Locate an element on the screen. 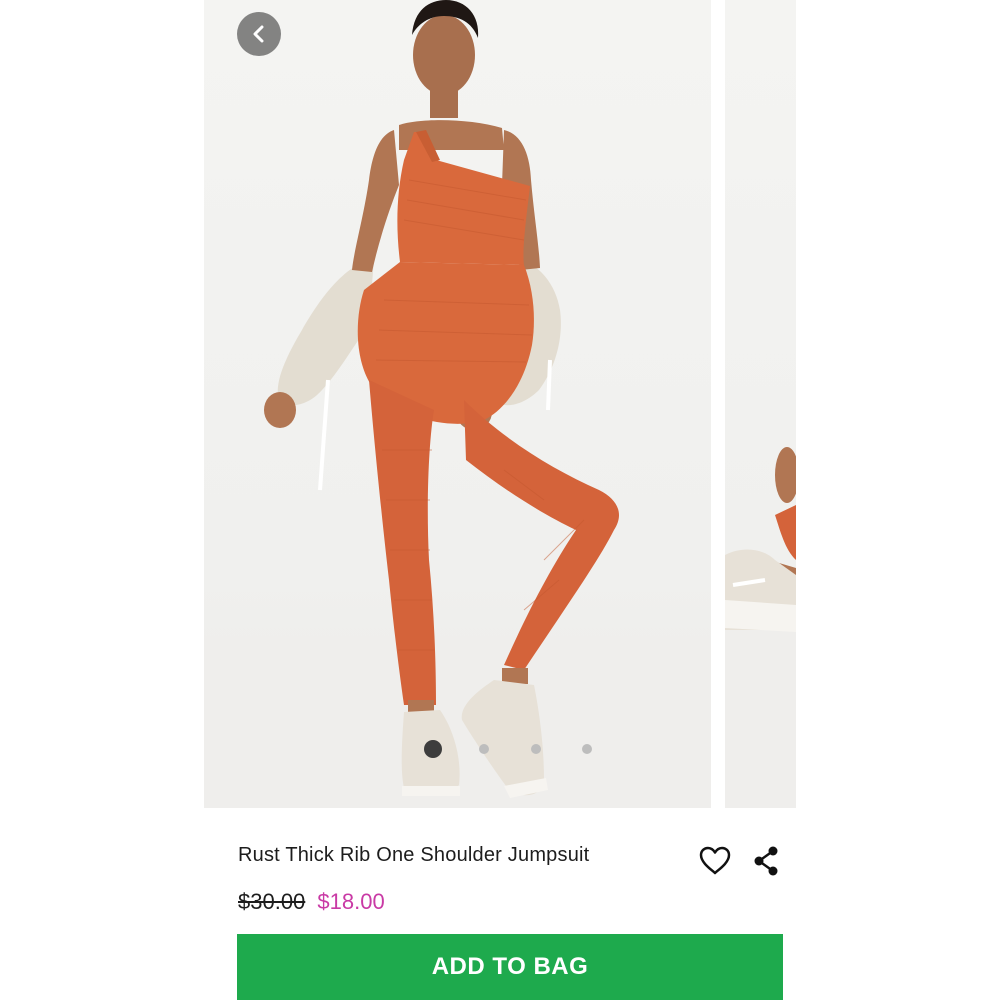 This screenshot has height=1000, width=1000. back-button is located at coordinates (259, 34).